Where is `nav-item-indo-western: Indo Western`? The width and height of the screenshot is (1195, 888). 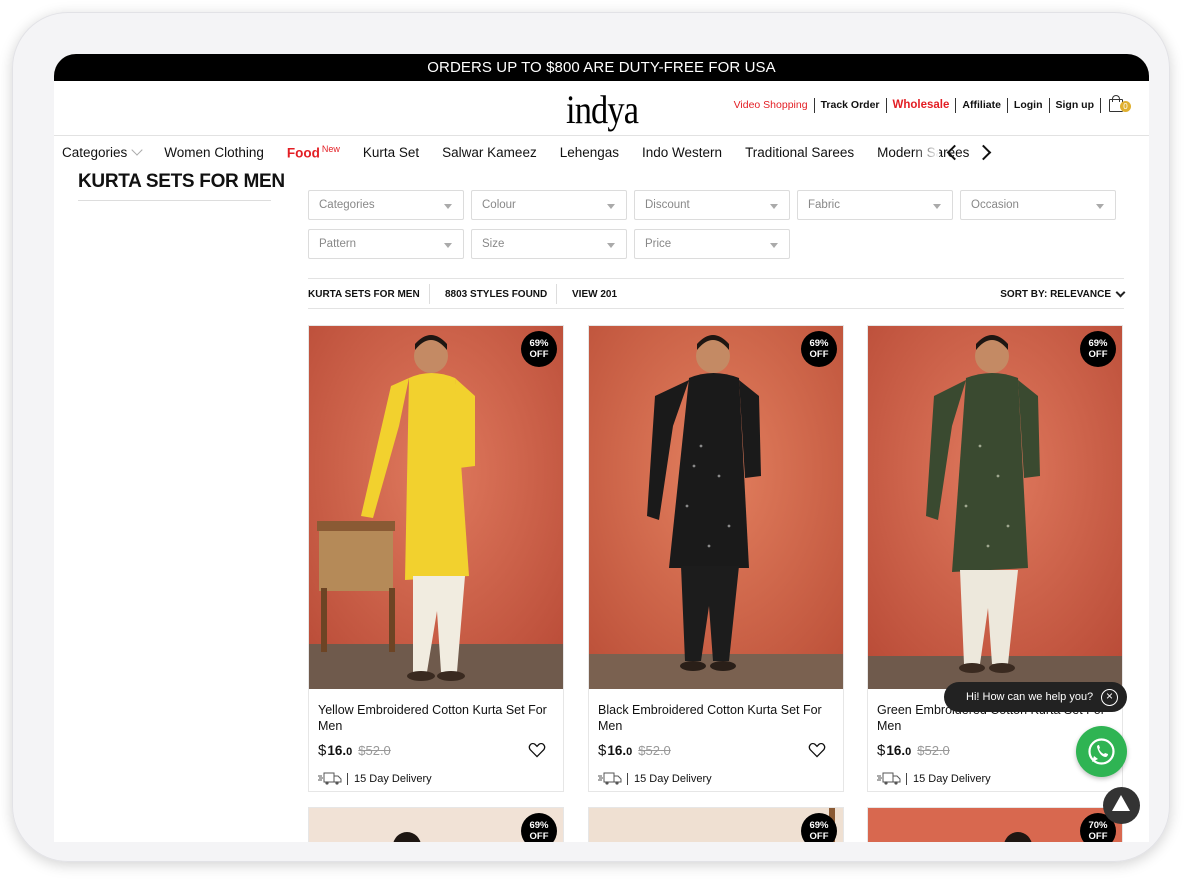 nav-item-indo-western: Indo Western is located at coordinates (682, 152).